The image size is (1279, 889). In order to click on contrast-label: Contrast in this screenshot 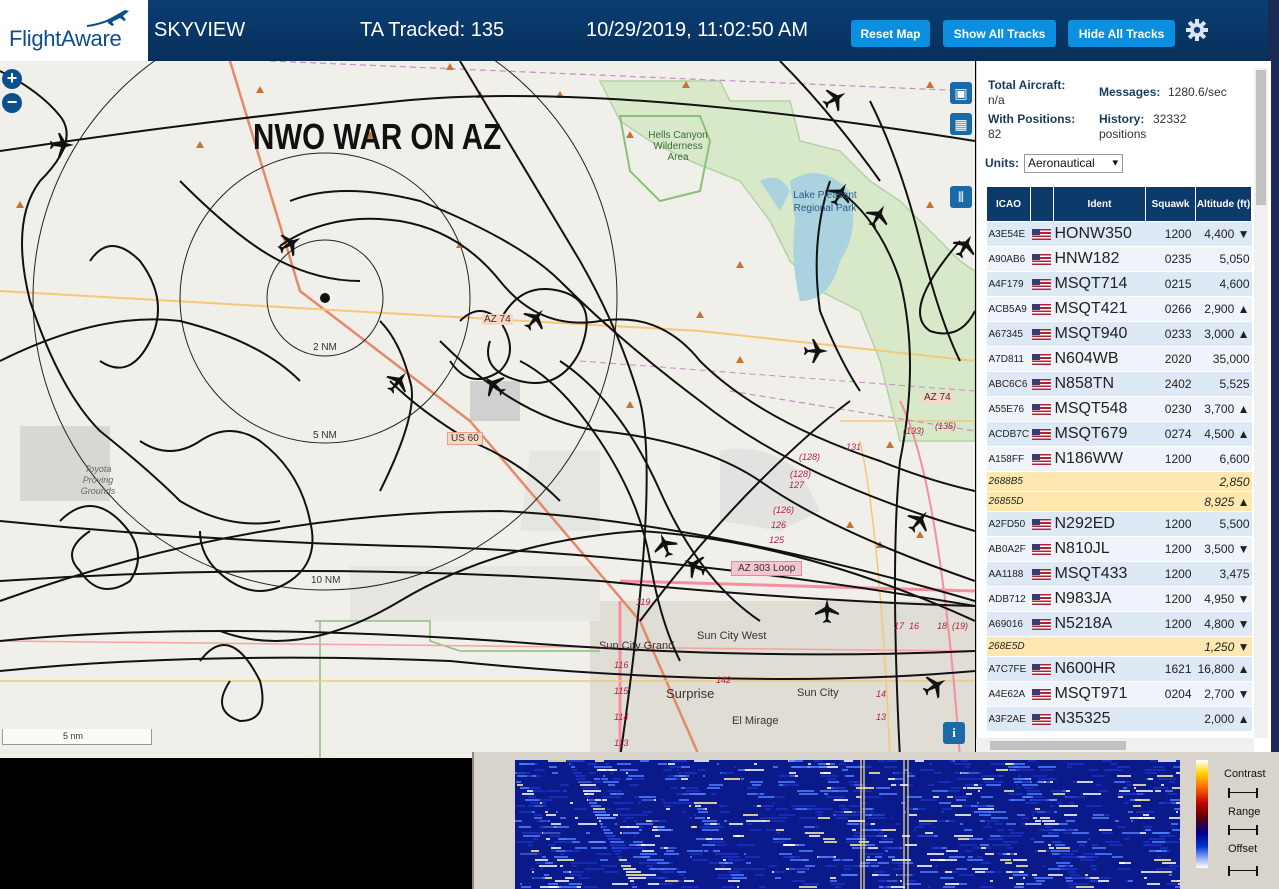, I will do `click(1245, 774)`.